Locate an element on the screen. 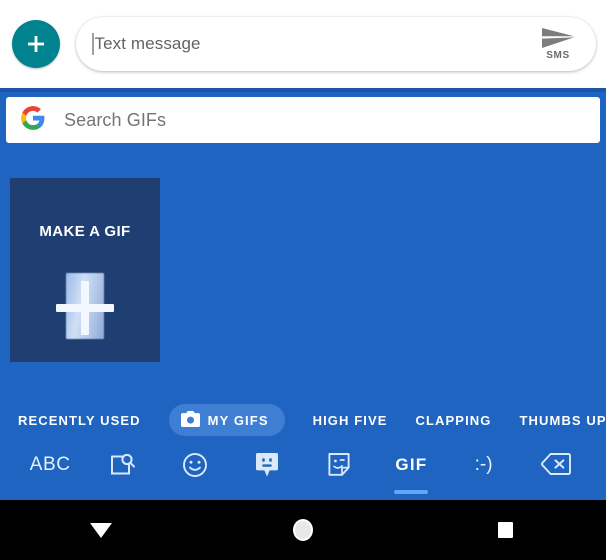  nav-back-button is located at coordinates (101, 530).